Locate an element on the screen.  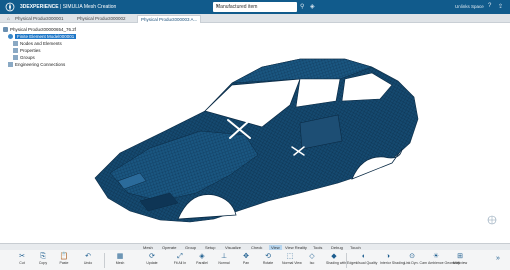
tree-node-engineering-connections: Engineering Connections is located at coordinates (36, 65).